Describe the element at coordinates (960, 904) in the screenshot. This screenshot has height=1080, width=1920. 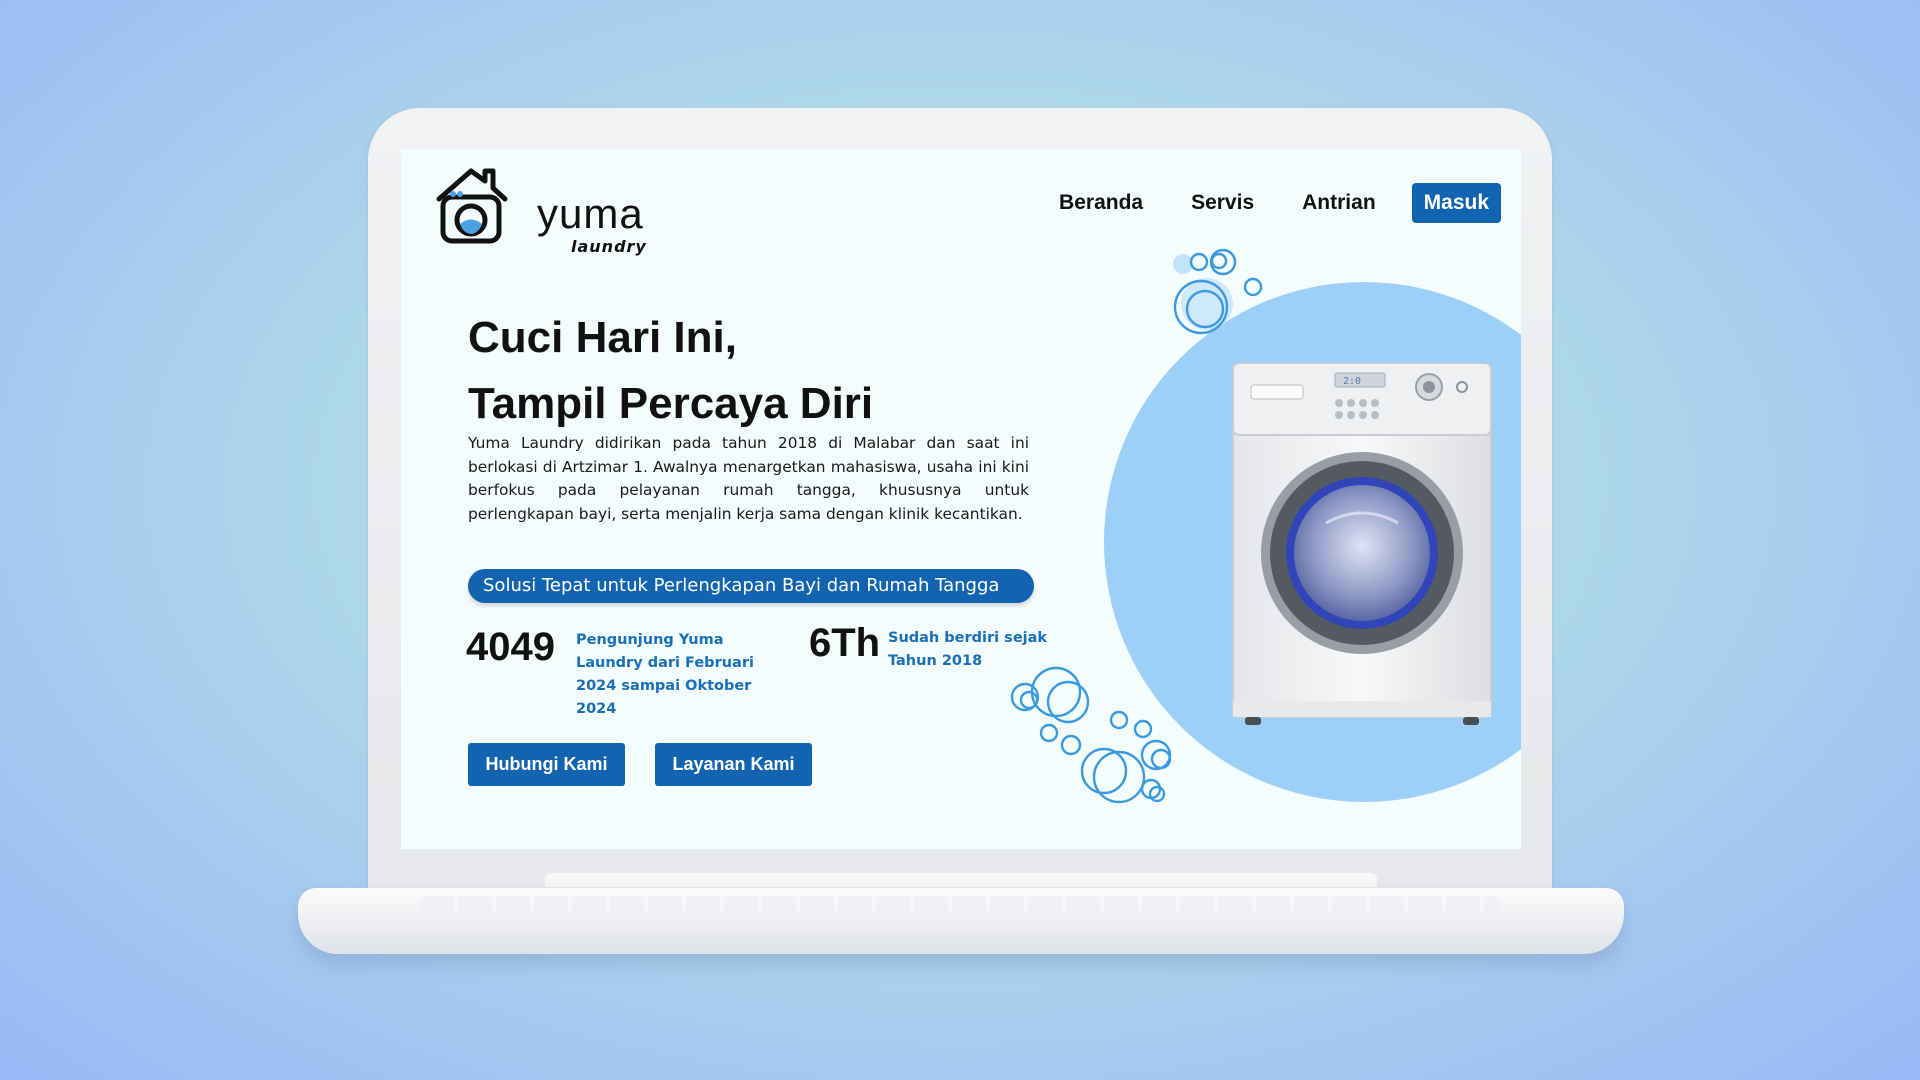
I see `laptop-keyboard` at that location.